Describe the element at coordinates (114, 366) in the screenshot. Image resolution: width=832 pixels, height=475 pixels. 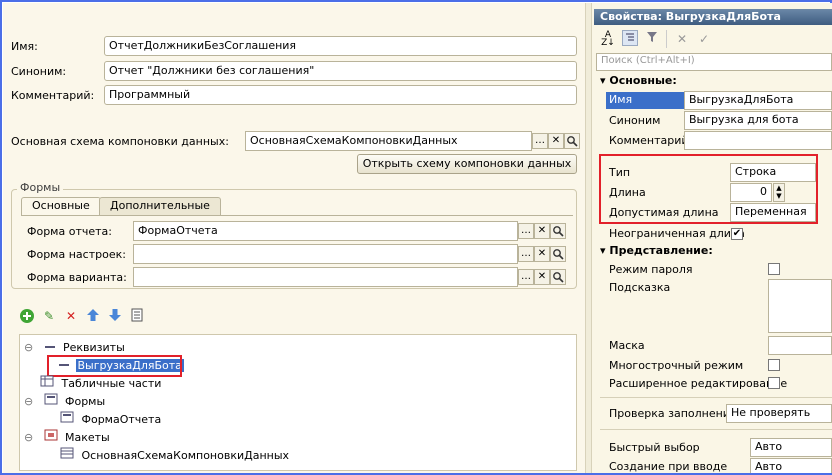
I see `highlight-box-attribute` at that location.